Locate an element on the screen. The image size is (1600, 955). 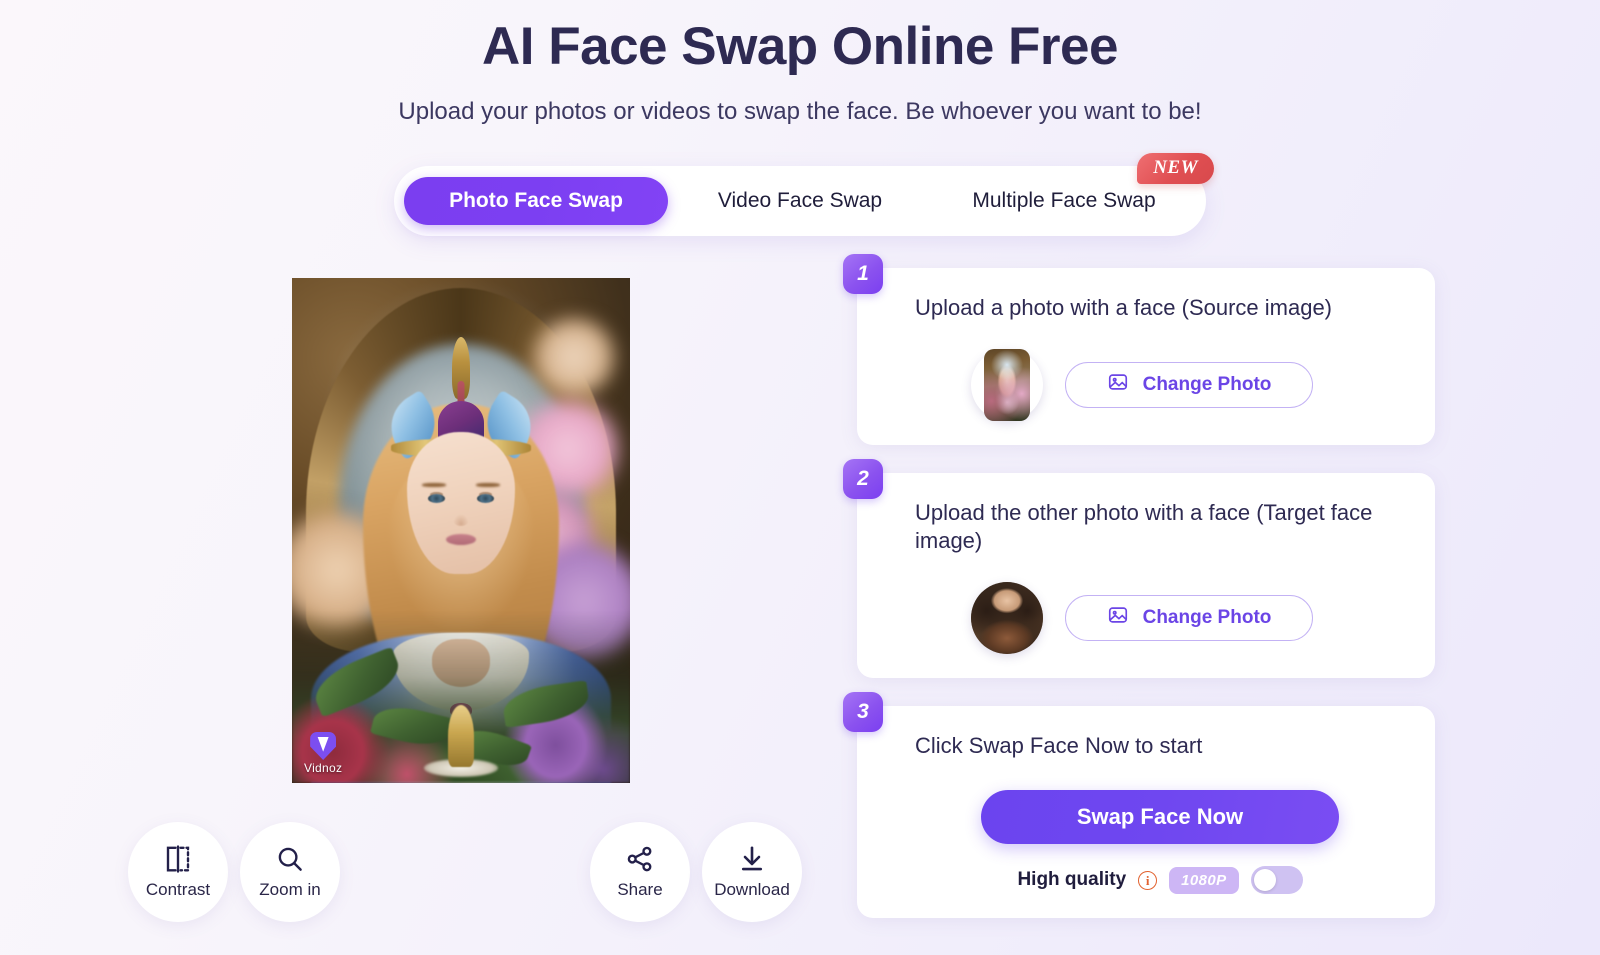
lips is located at coordinates (461, 540).